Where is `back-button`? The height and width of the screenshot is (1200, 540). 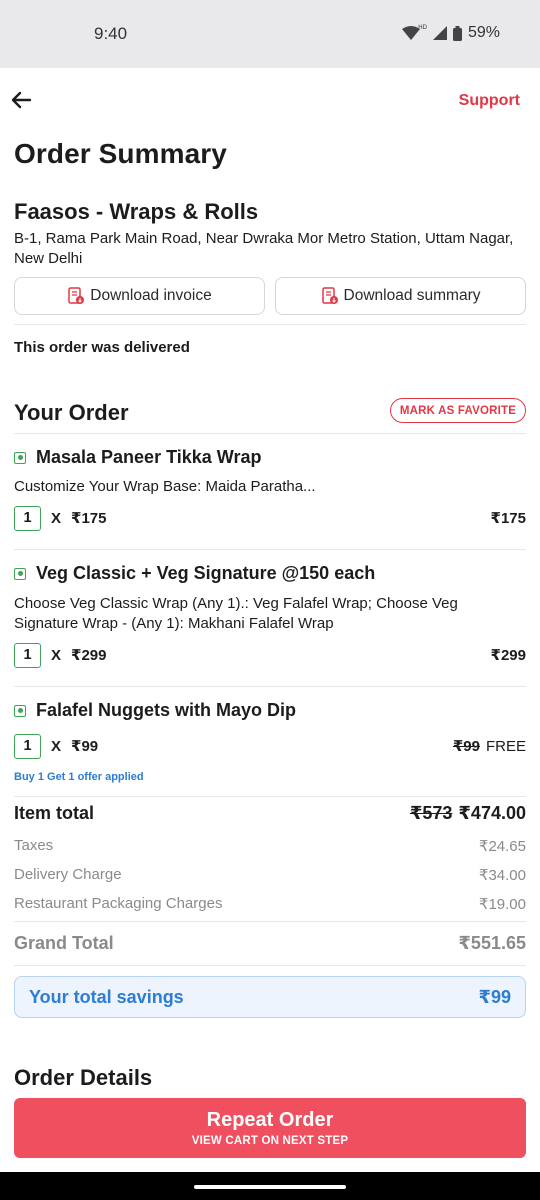
back-button is located at coordinates (22, 100).